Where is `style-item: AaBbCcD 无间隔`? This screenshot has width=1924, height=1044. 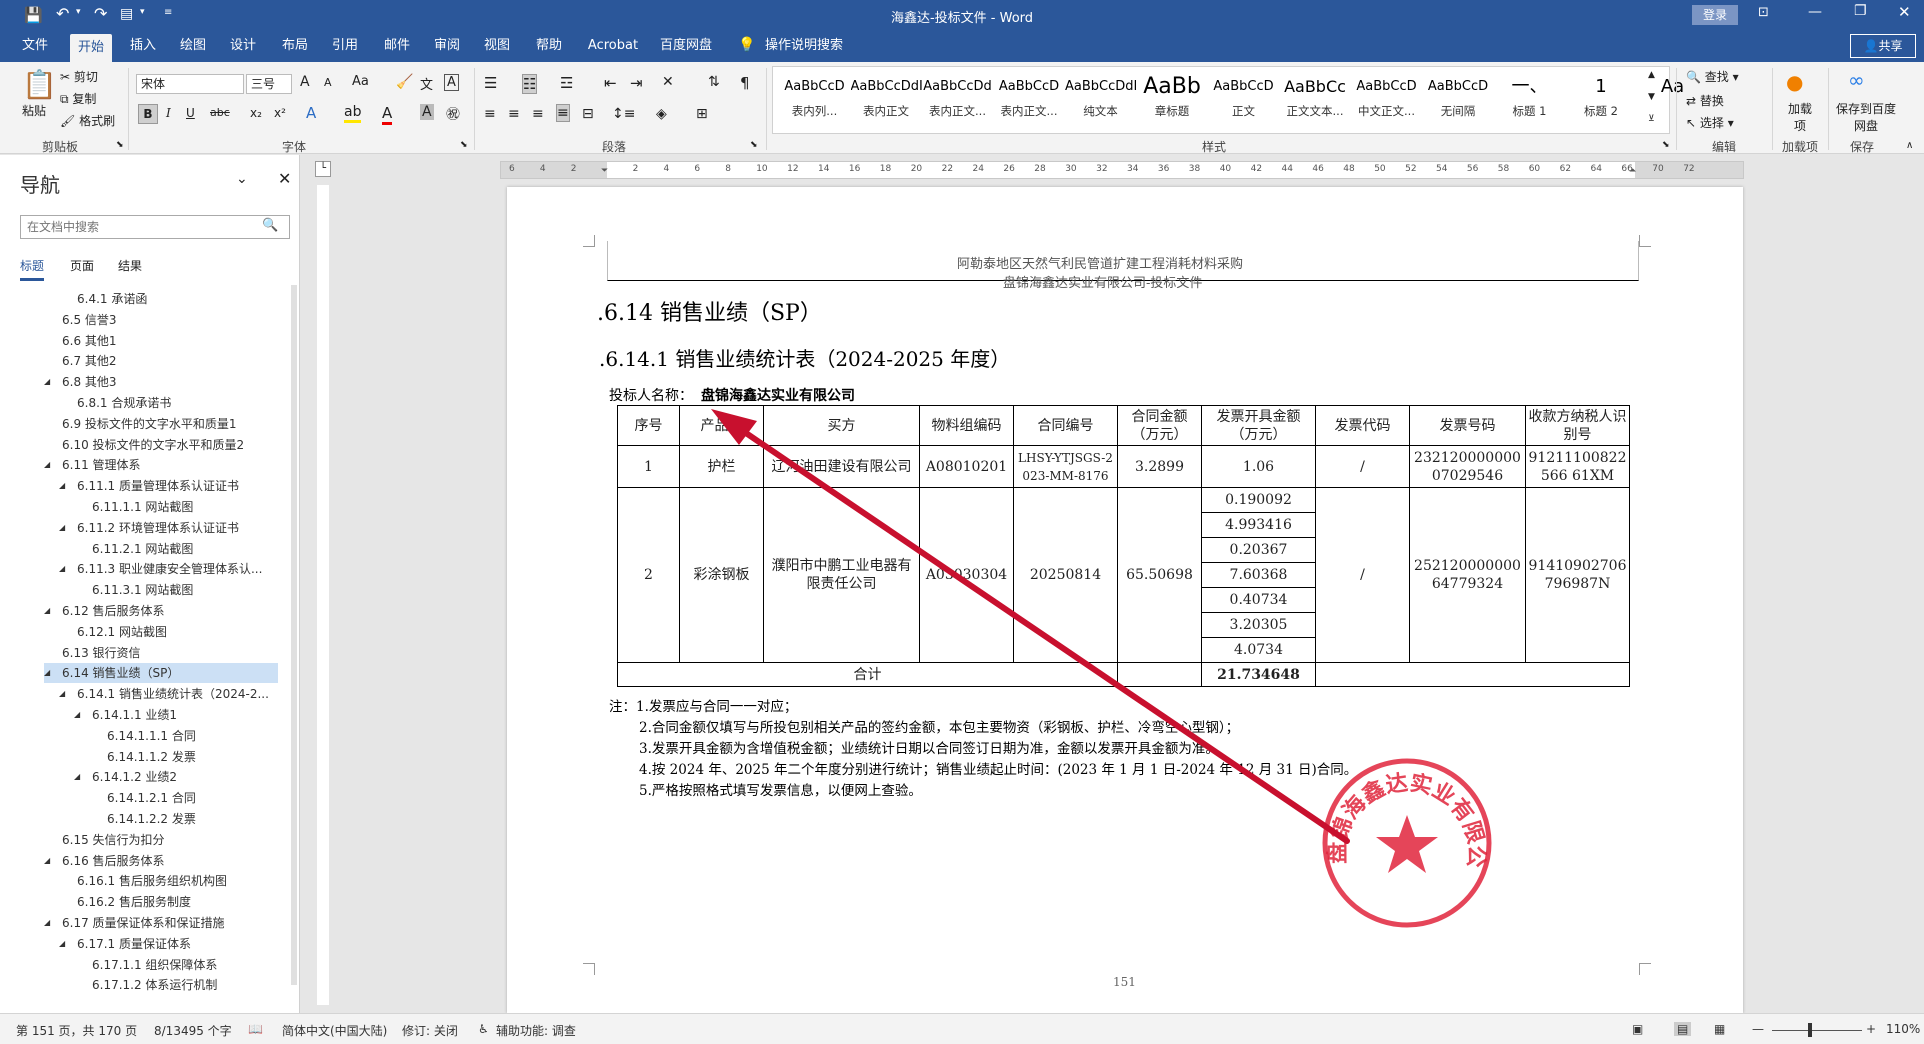
style-item: AaBbCcD 无间隔 is located at coordinates (1458, 99).